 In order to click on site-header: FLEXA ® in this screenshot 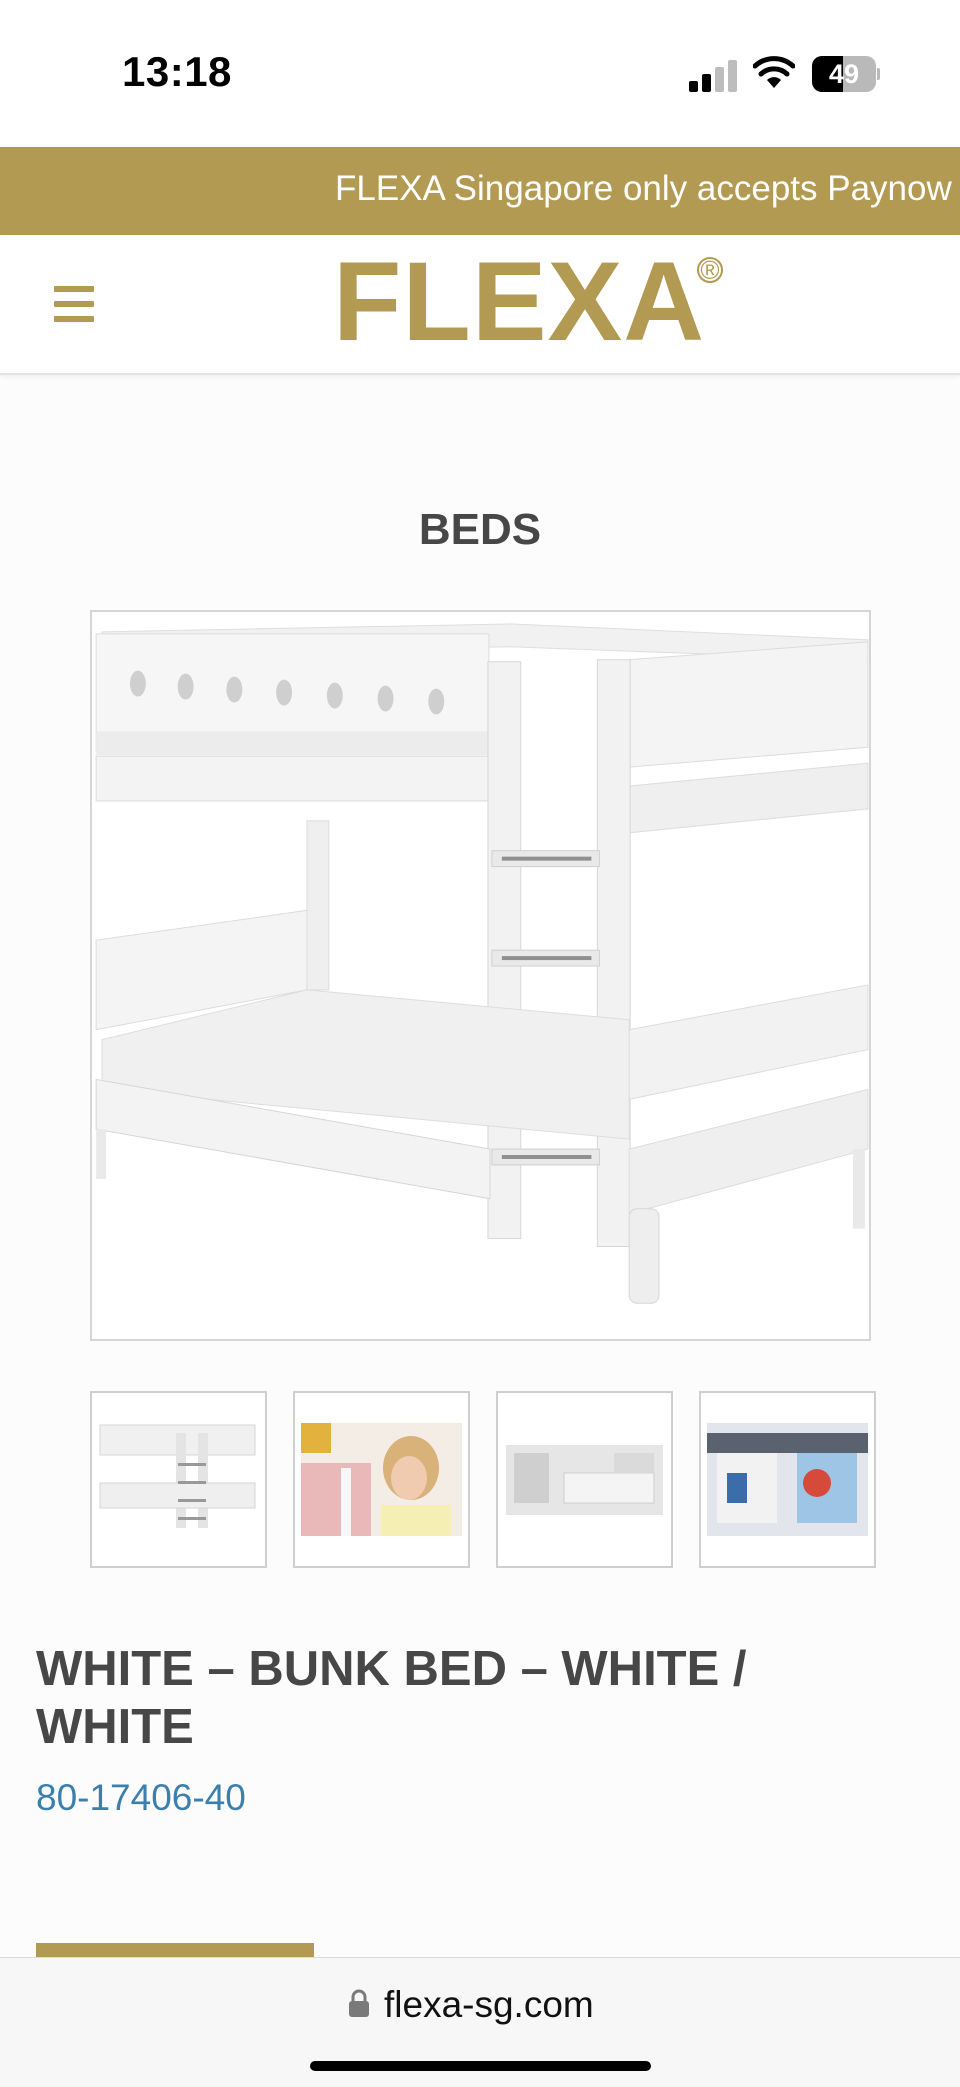, I will do `click(480, 305)`.